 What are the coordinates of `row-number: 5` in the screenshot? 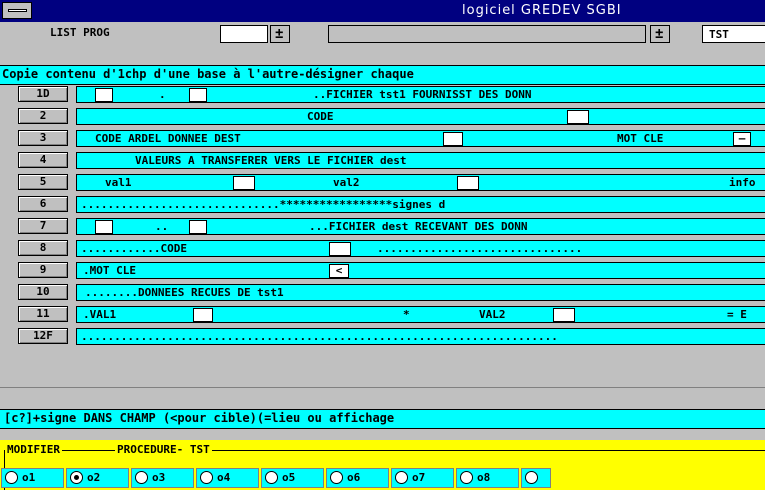 It's located at (43, 182).